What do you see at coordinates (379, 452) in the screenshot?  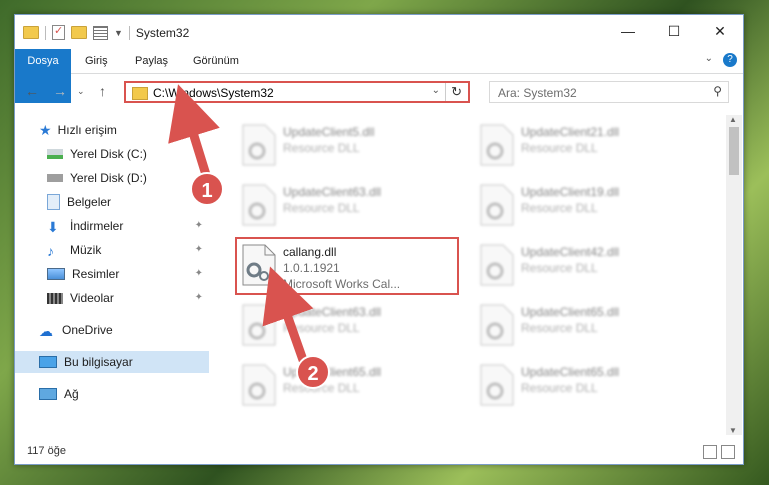 I see `status-bar: 117 öğe` at bounding box center [379, 452].